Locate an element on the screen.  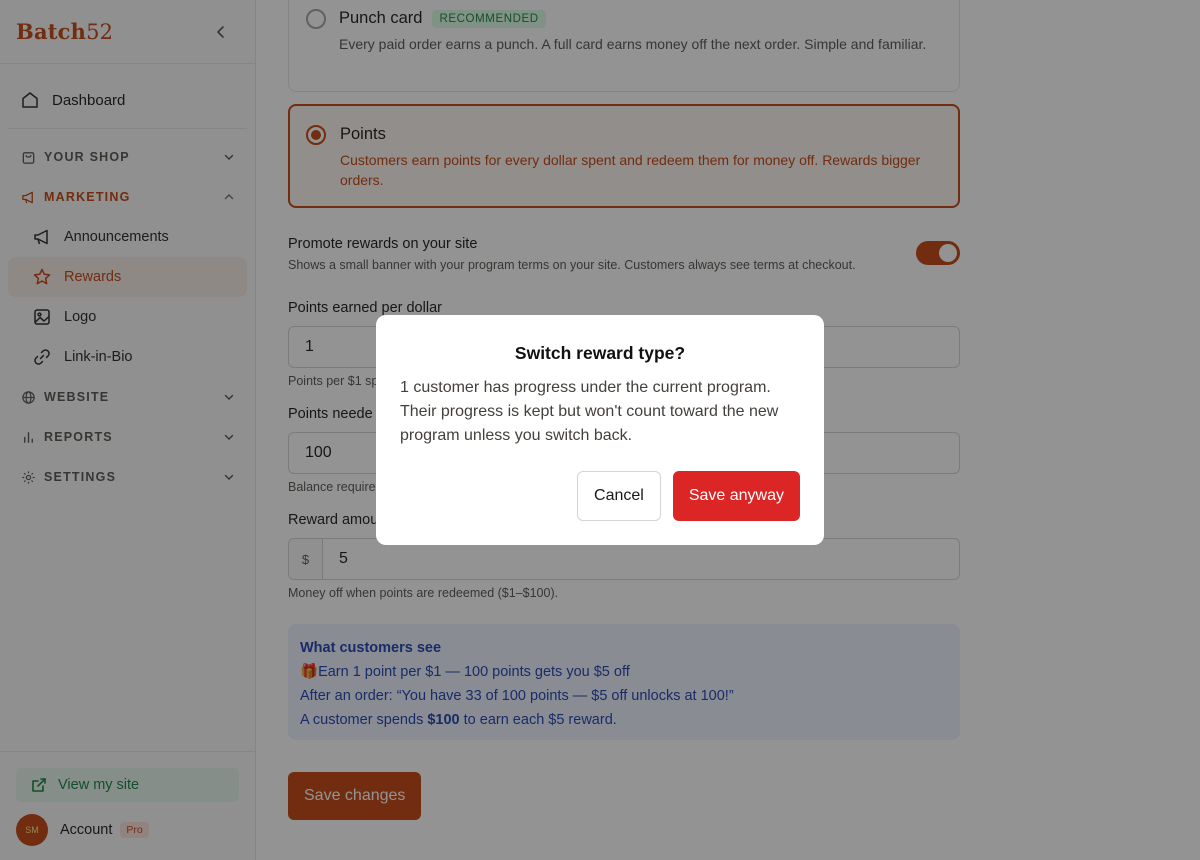
dialog-actions: Cancel Save anyway is located at coordinates (688, 496).